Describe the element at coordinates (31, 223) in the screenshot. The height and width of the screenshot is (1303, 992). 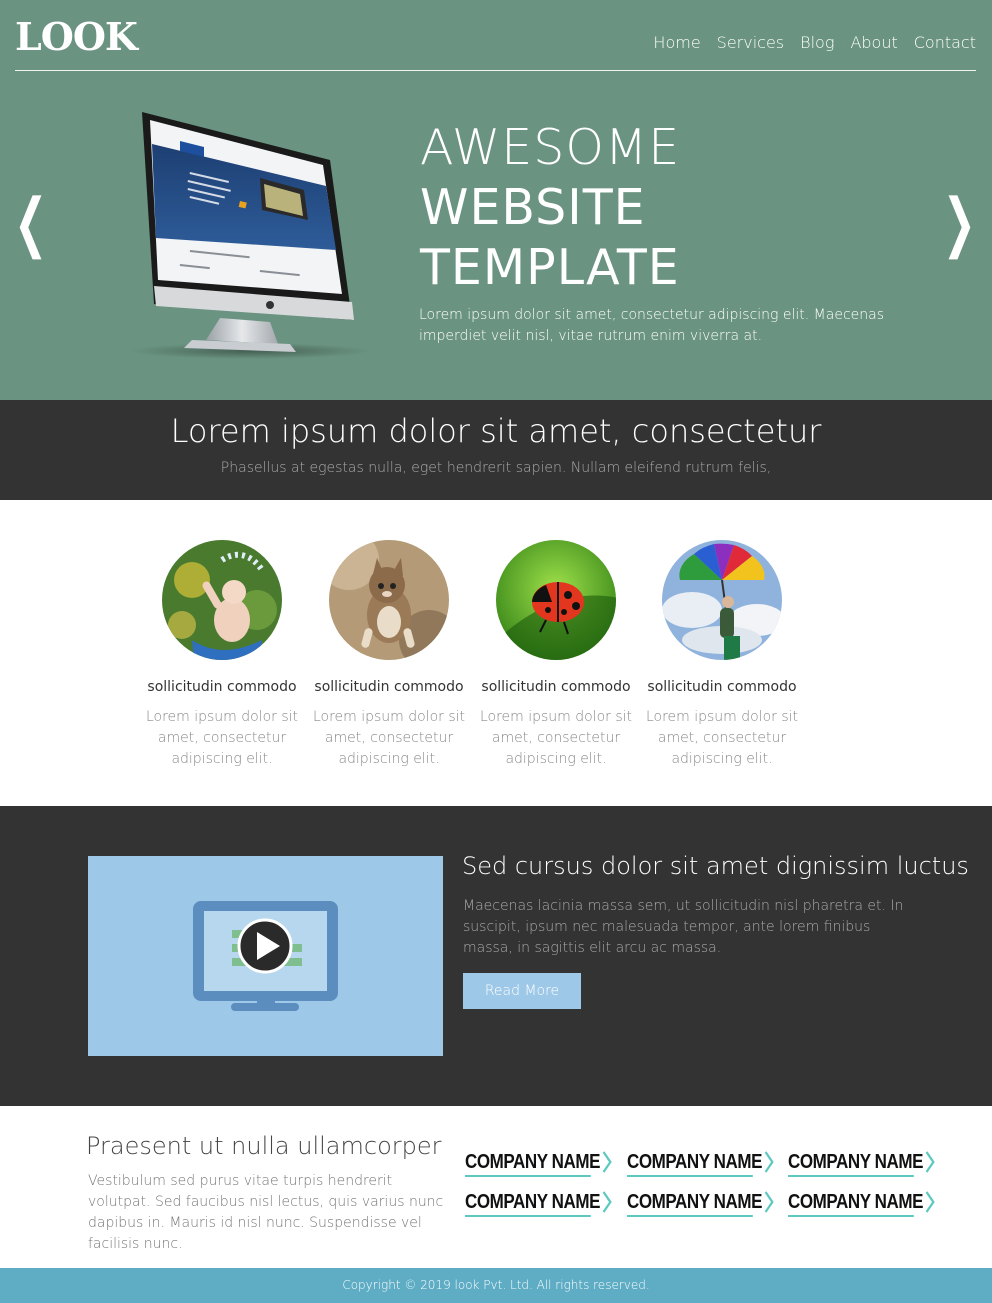
I see `slider-prev-icon: ❮` at that location.